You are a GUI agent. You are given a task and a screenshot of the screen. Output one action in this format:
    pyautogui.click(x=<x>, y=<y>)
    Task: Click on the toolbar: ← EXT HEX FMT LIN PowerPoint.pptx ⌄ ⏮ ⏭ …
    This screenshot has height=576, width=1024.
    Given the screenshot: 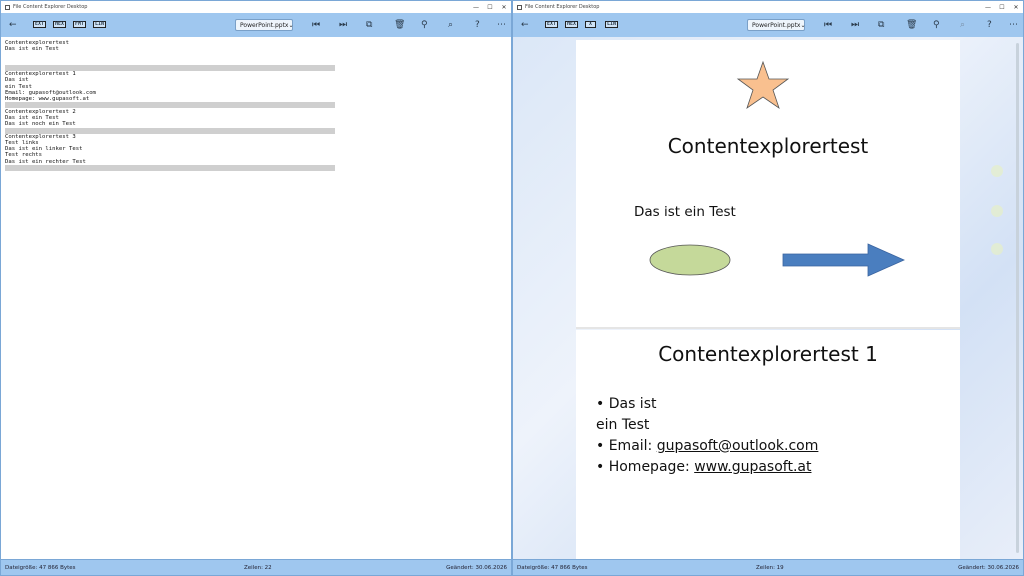 What is the action you would take?
    pyautogui.click(x=256, y=25)
    